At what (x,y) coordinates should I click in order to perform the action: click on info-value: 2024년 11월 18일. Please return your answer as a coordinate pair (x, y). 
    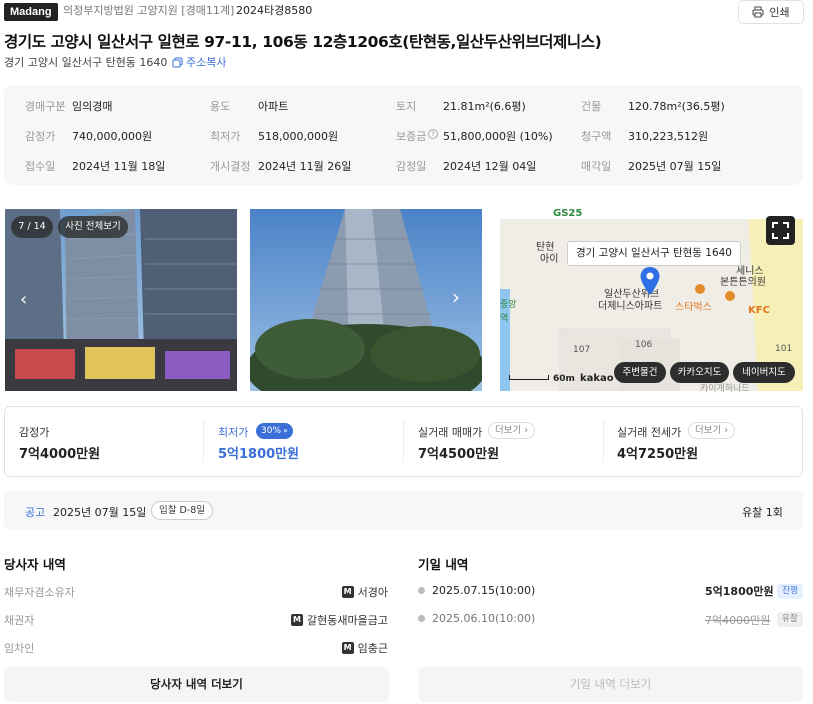
    Looking at the image, I should click on (119, 166).